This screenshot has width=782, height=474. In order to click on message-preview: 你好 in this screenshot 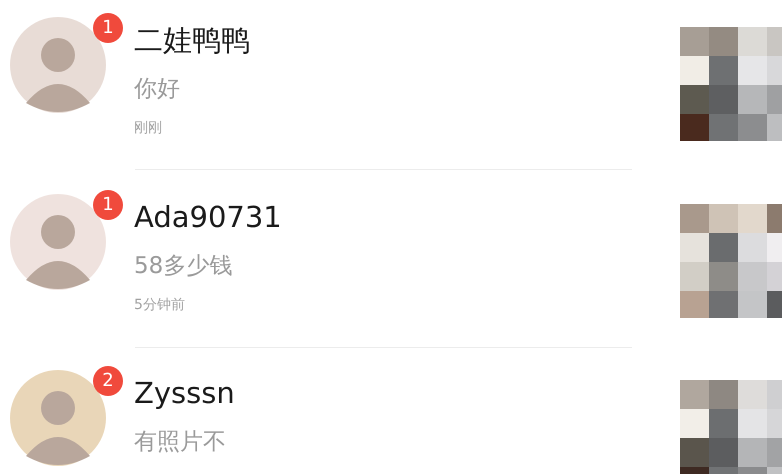, I will do `click(157, 89)`.